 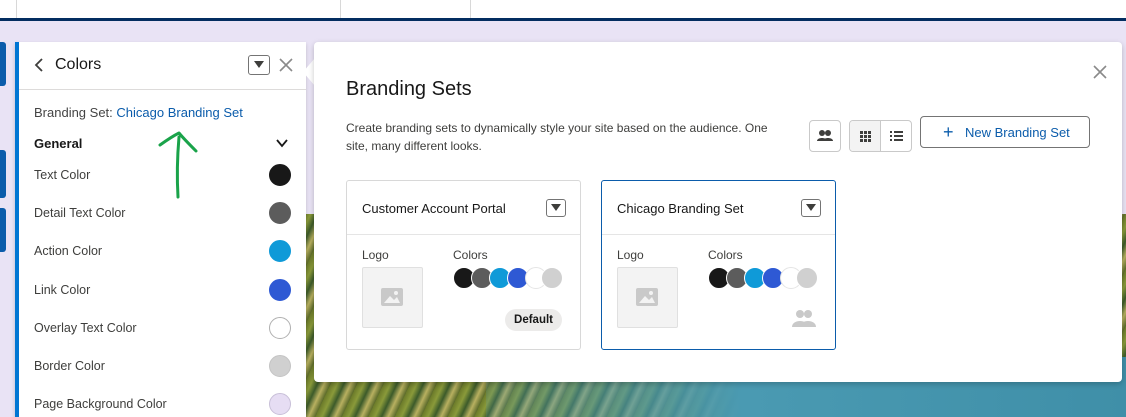 I want to click on color-row-overlay-text: Overlay Text Color, so click(x=162, y=329).